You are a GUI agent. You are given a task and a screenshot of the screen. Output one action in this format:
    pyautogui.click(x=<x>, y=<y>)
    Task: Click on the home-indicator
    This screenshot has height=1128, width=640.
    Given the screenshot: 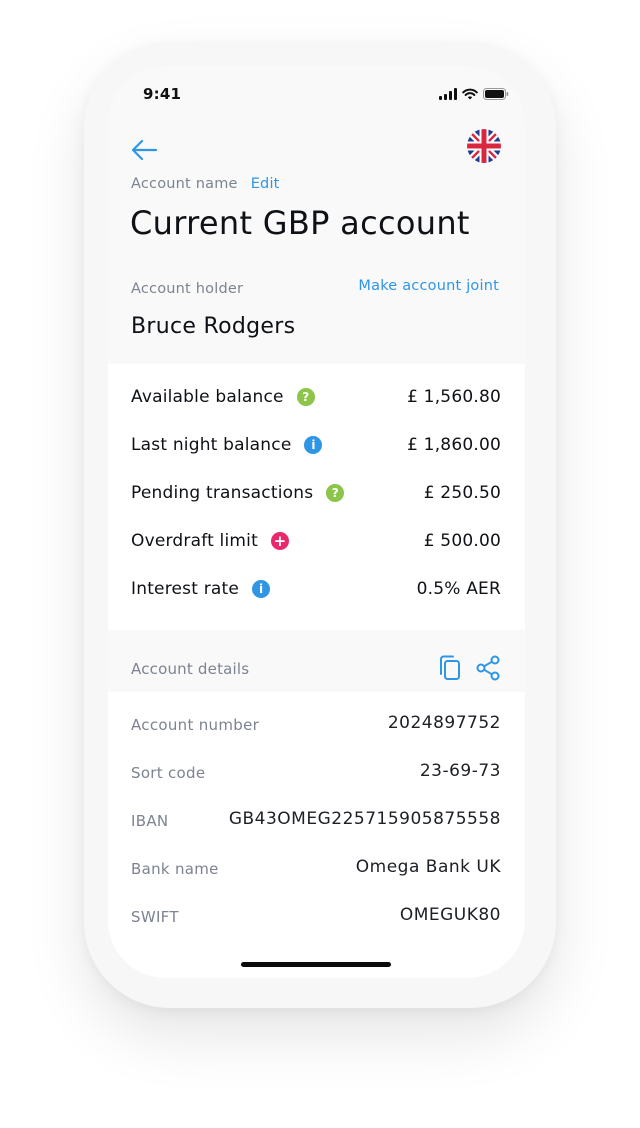 What is the action you would take?
    pyautogui.click(x=316, y=964)
    